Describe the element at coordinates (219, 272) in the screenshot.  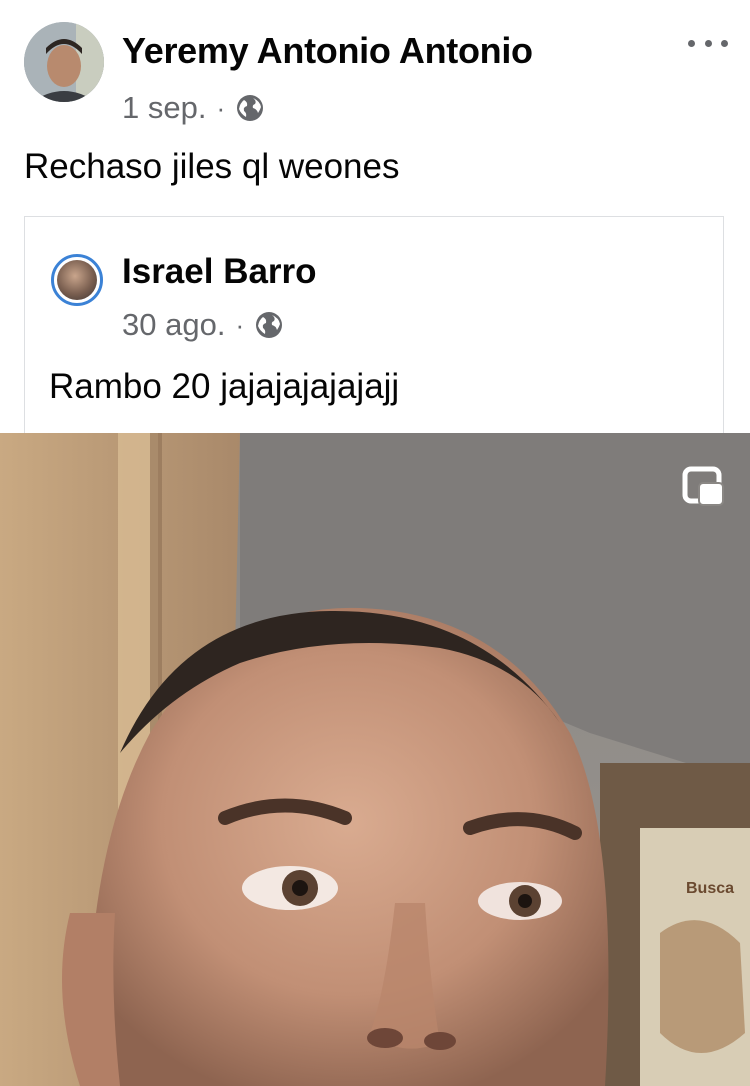
I see `shared-author-name: Israel Barro` at that location.